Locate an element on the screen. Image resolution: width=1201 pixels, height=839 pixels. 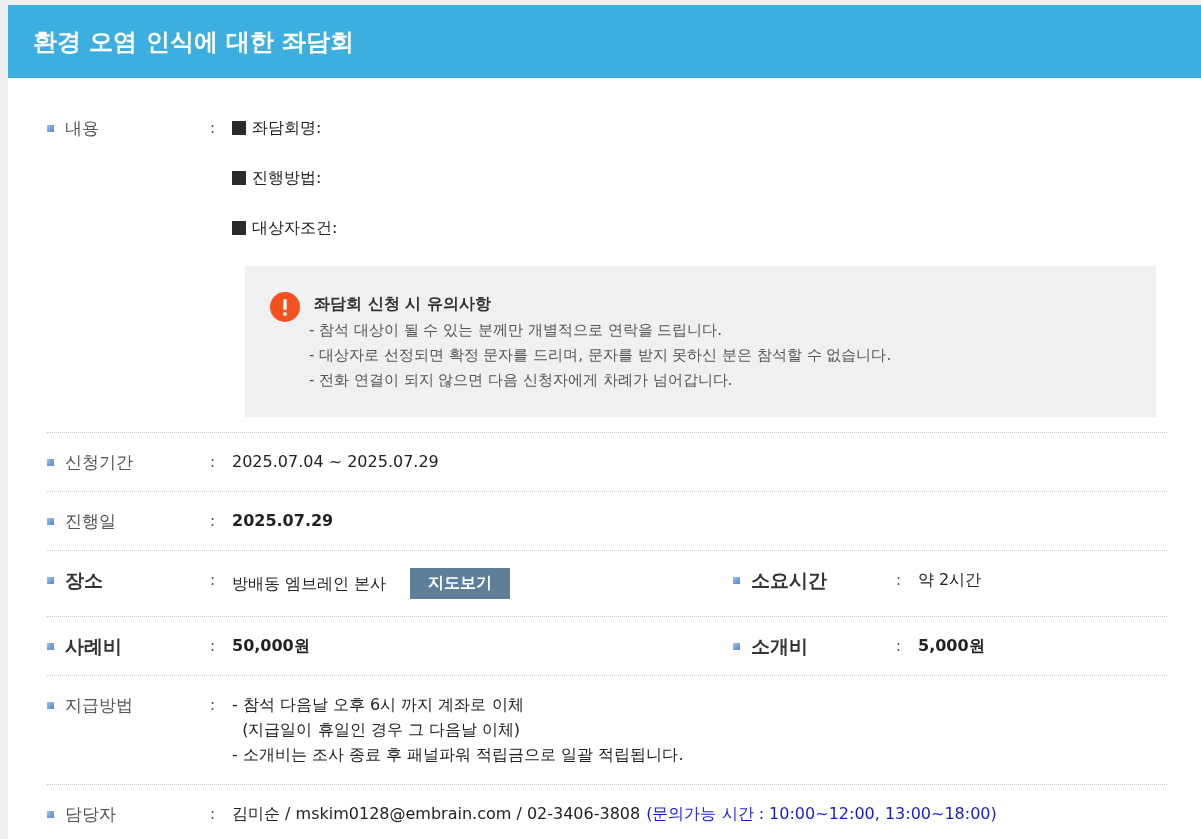
map-button: 지도보기 is located at coordinates (460, 583).